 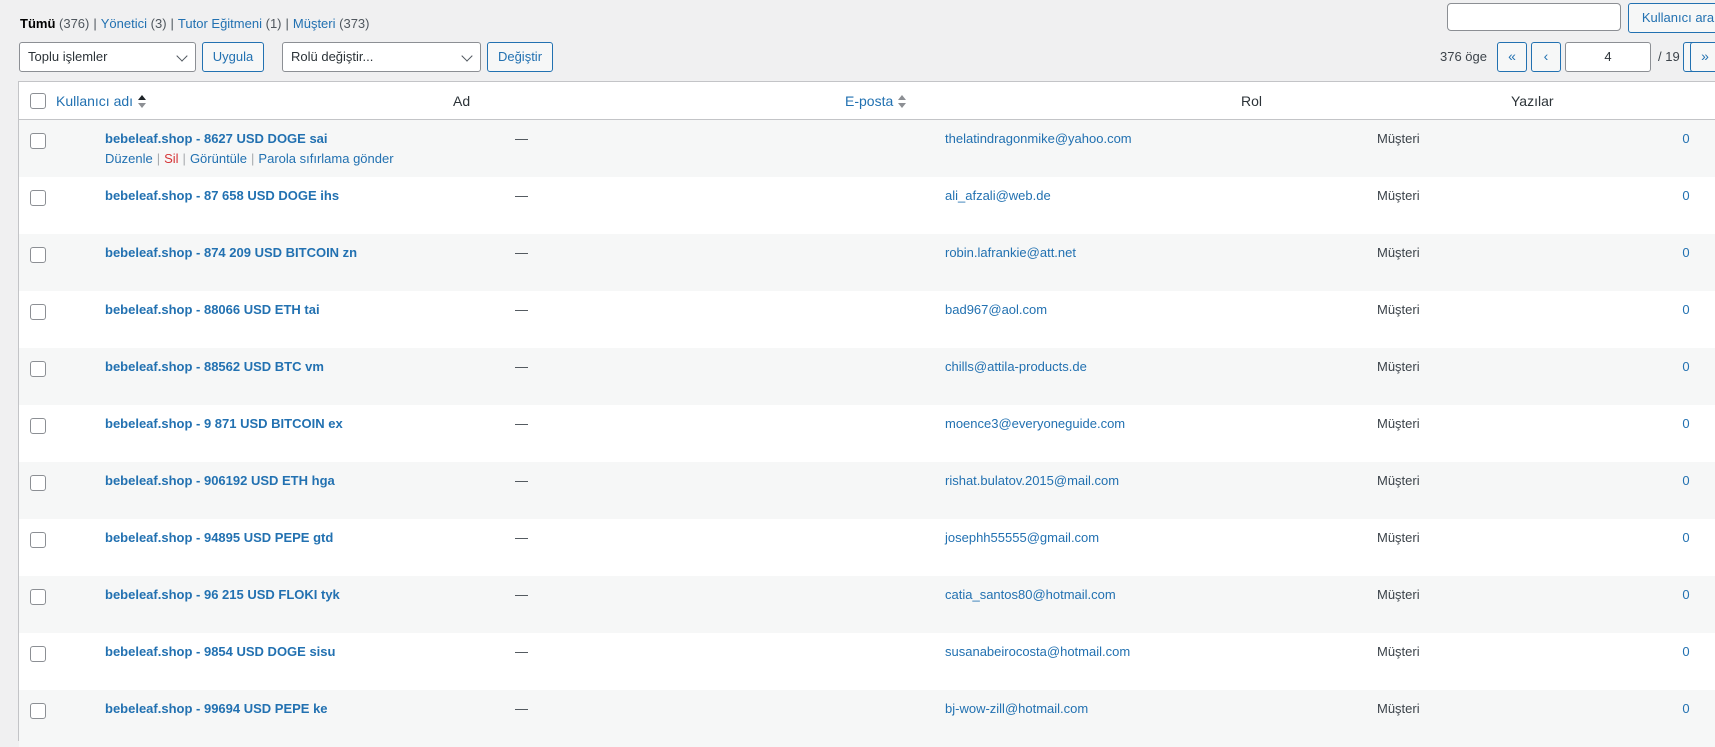 I want to click on filter-administrator-count: (3), so click(x=158, y=23).